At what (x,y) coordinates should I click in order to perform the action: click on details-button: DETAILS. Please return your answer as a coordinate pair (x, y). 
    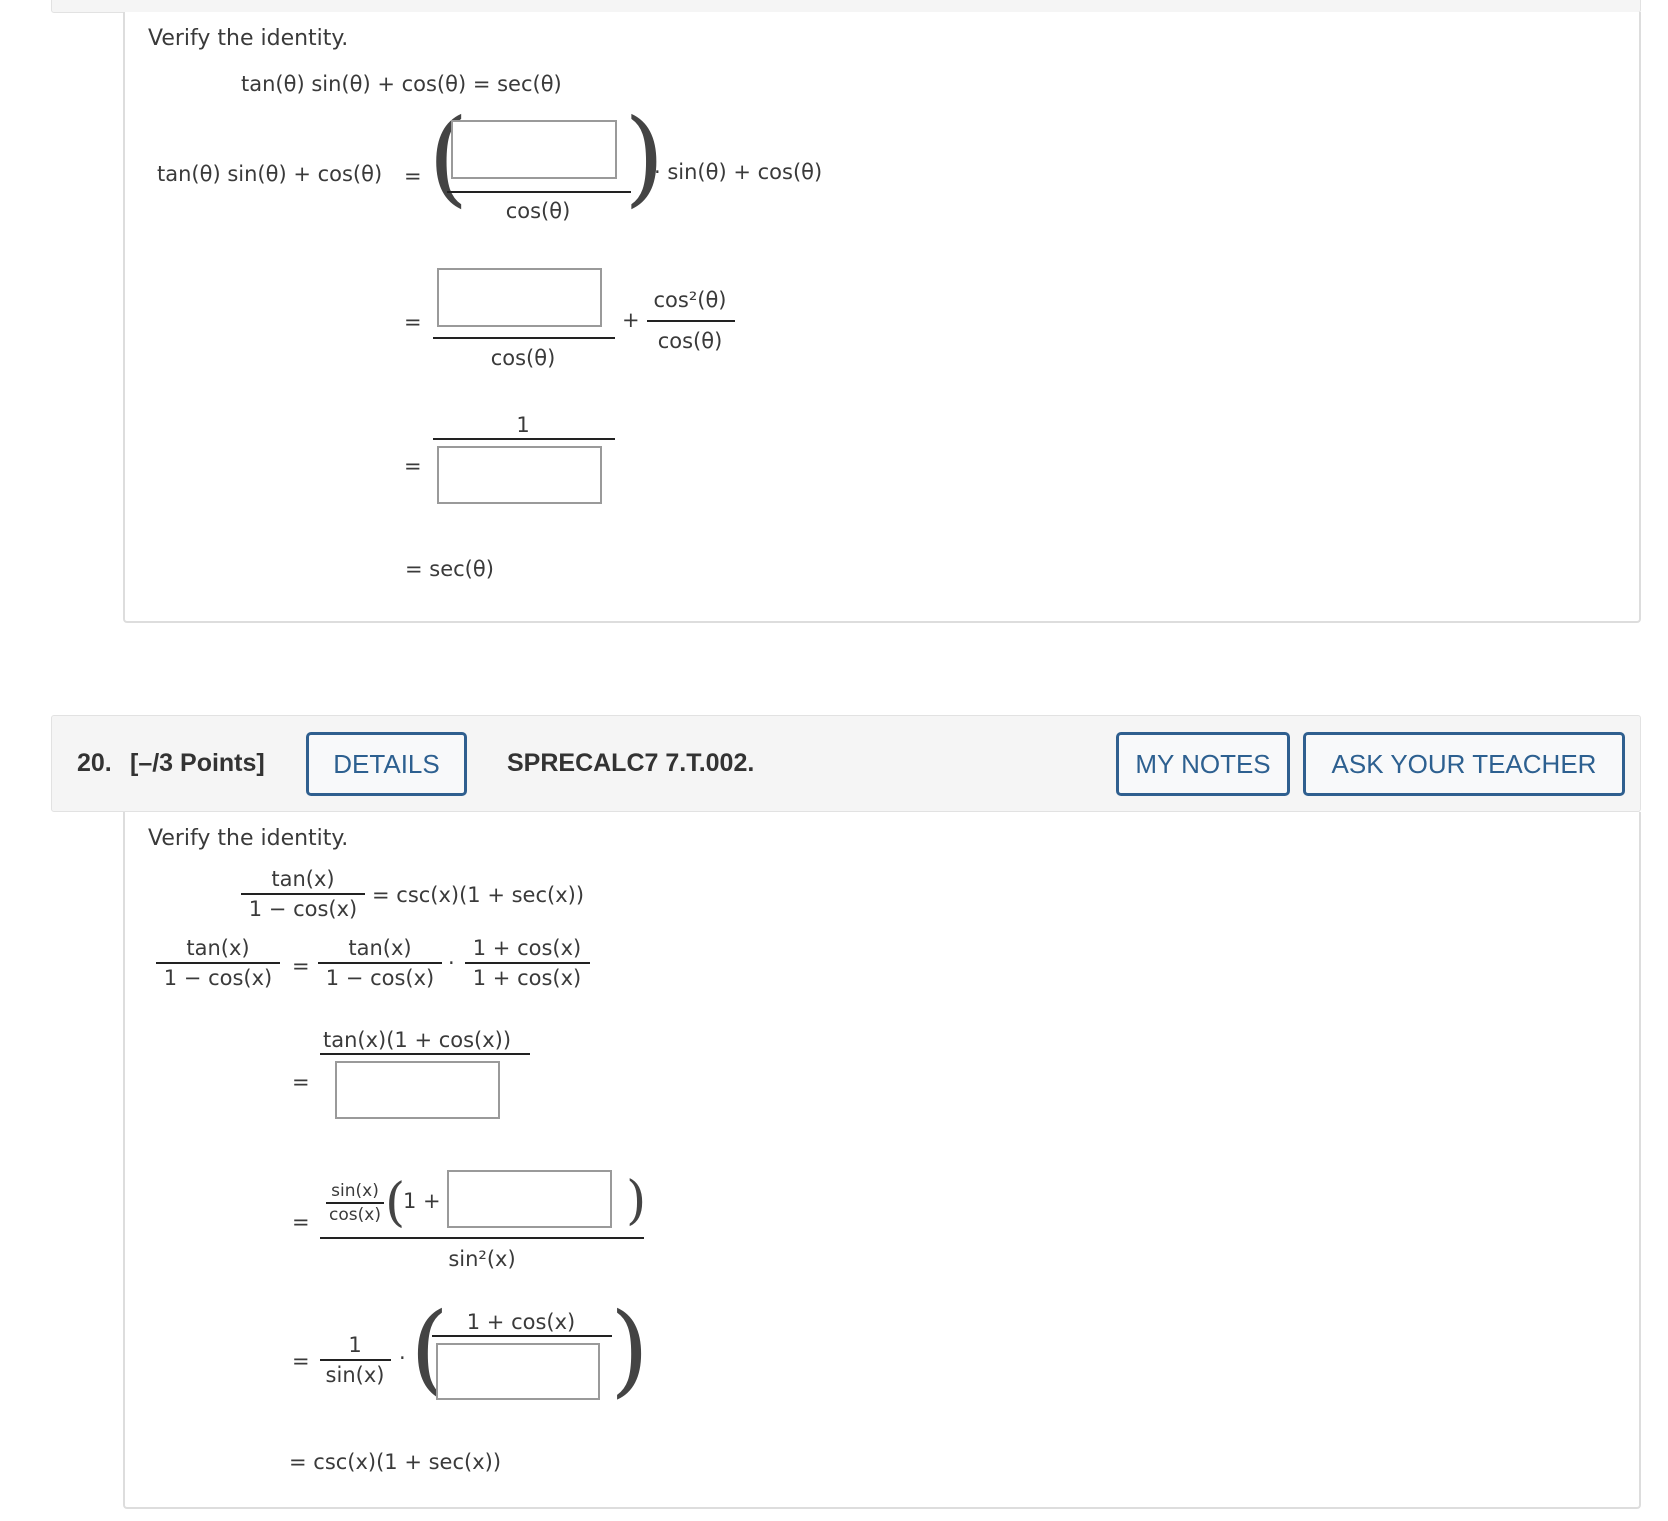
    Looking at the image, I should click on (386, 764).